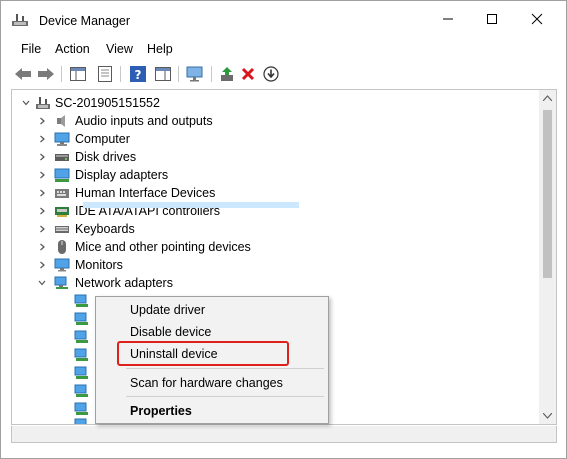 The image size is (567, 459). Describe the element at coordinates (276, 283) in the screenshot. I see `tree-category-row-expanded: Network adapters` at that location.